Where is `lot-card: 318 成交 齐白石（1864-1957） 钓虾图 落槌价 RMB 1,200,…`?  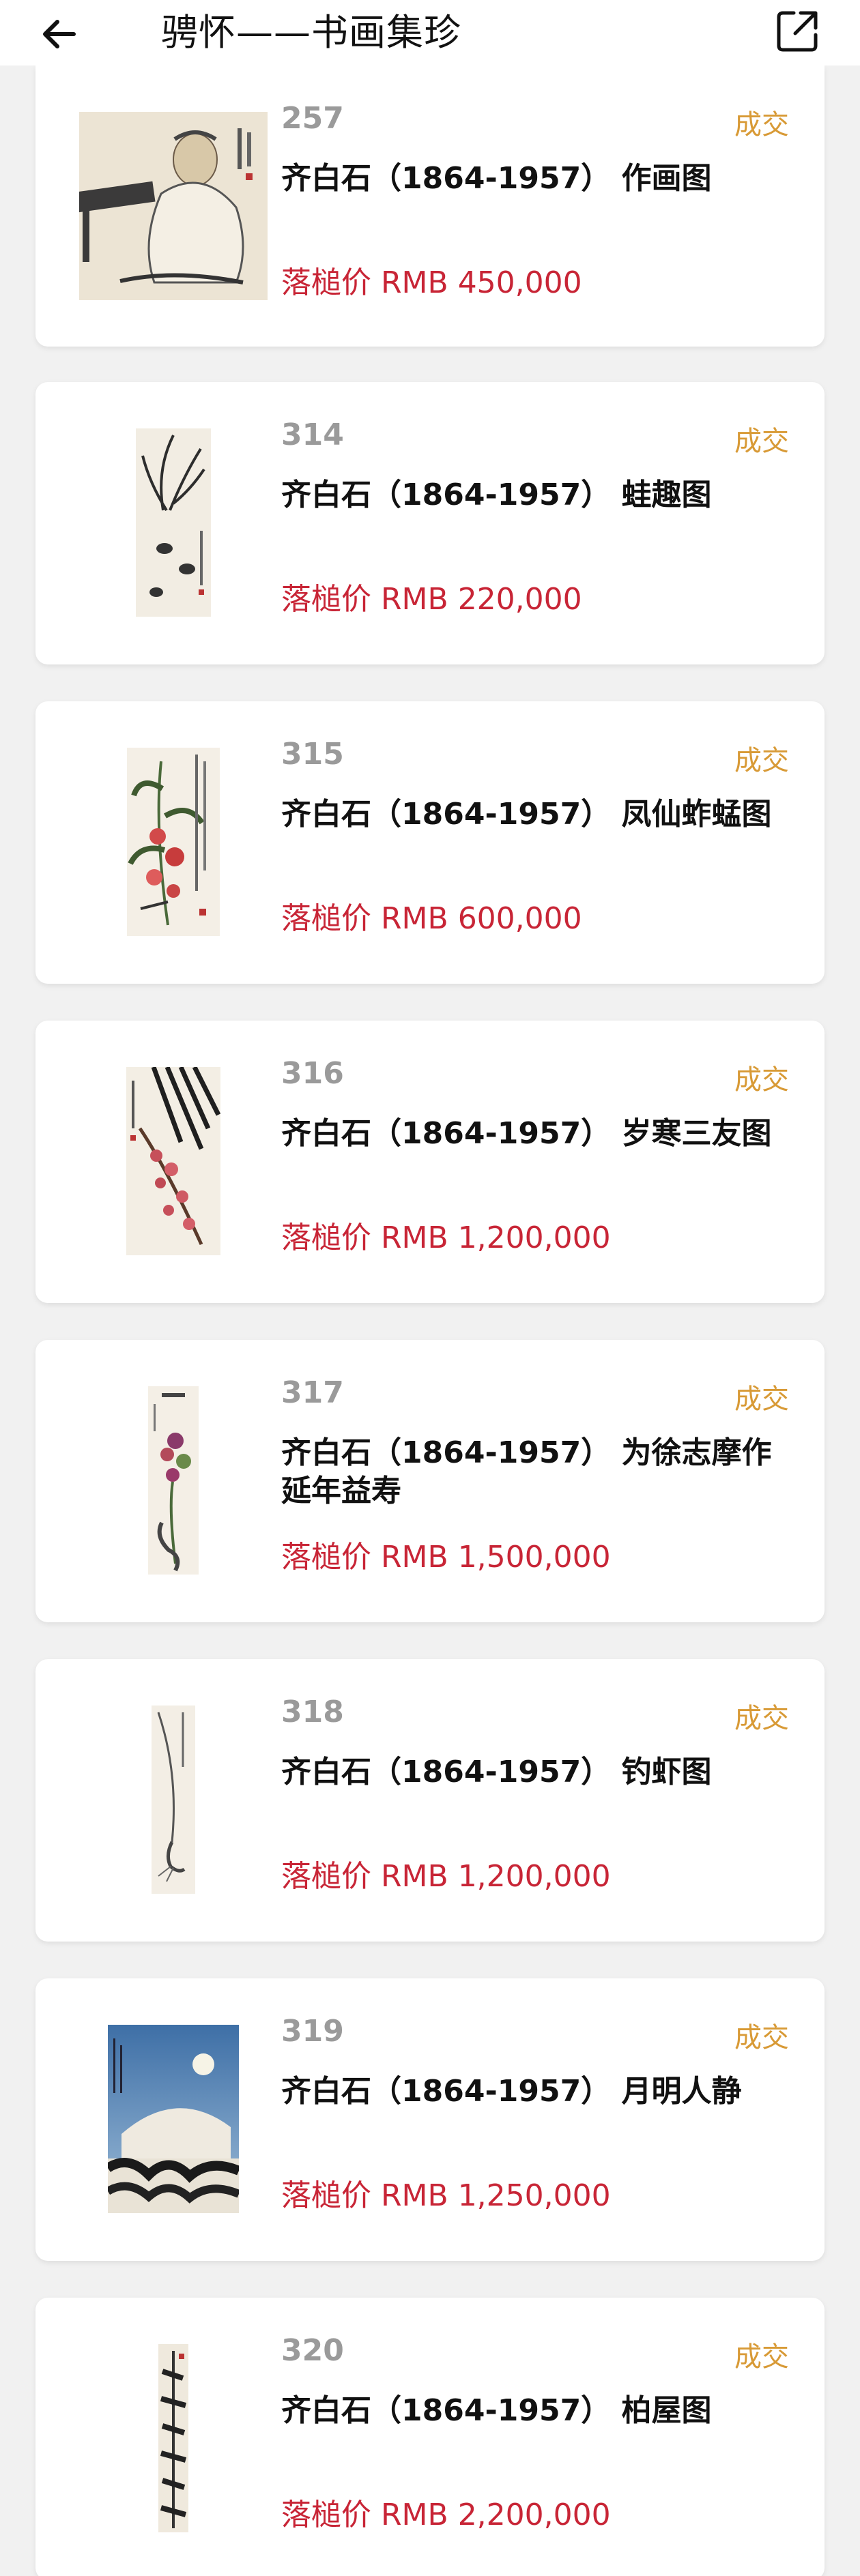
lot-card: 318 成交 齐白石（1864-1957） 钓虾图 落槌价 RMB 1,200,… is located at coordinates (430, 1800).